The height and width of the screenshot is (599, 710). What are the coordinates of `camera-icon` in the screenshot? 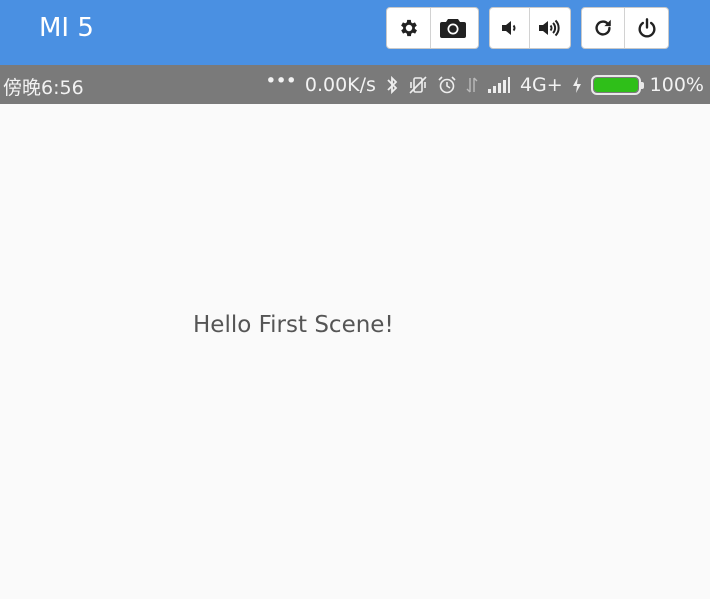 It's located at (453, 28).